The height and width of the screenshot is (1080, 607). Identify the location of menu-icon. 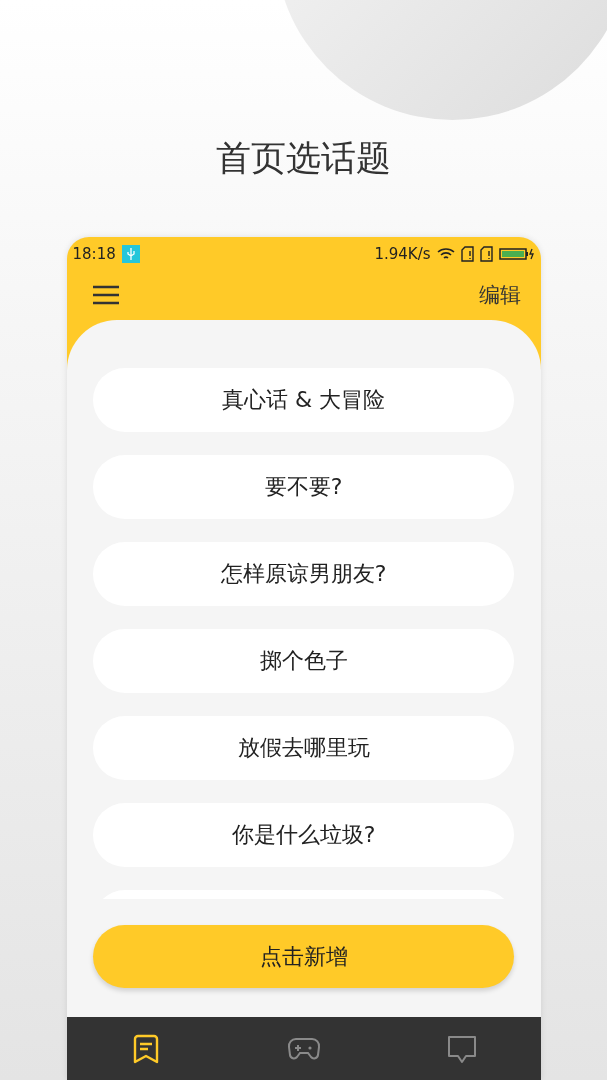
(105, 295).